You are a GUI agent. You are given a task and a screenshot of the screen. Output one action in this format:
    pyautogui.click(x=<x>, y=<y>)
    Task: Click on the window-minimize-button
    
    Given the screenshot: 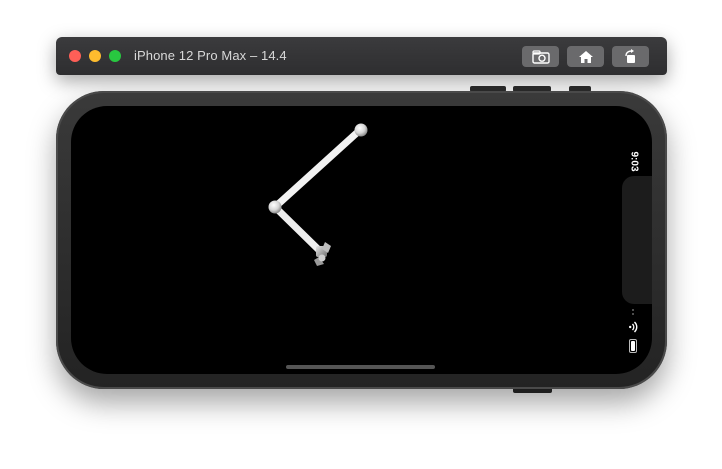 What is the action you would take?
    pyautogui.click(x=95, y=56)
    